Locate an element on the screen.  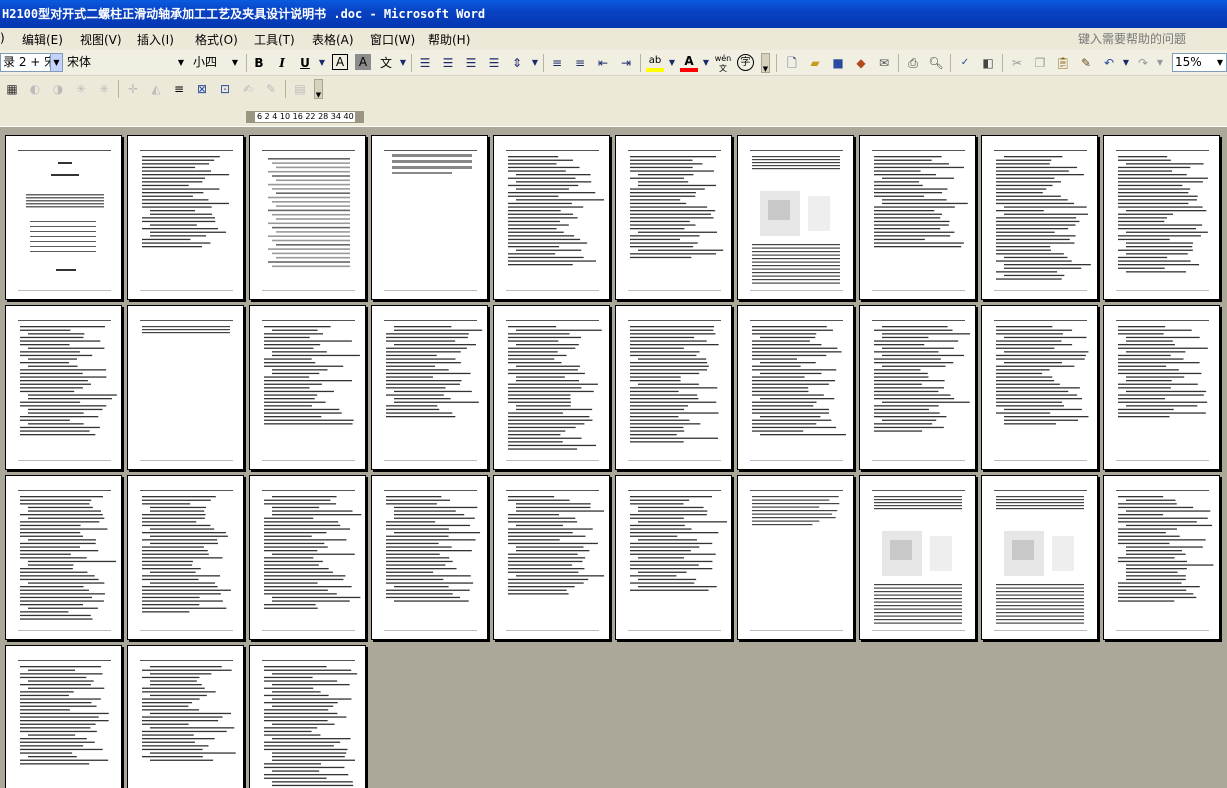
paste-icon: 📋︎ is located at coordinates (1063, 63).